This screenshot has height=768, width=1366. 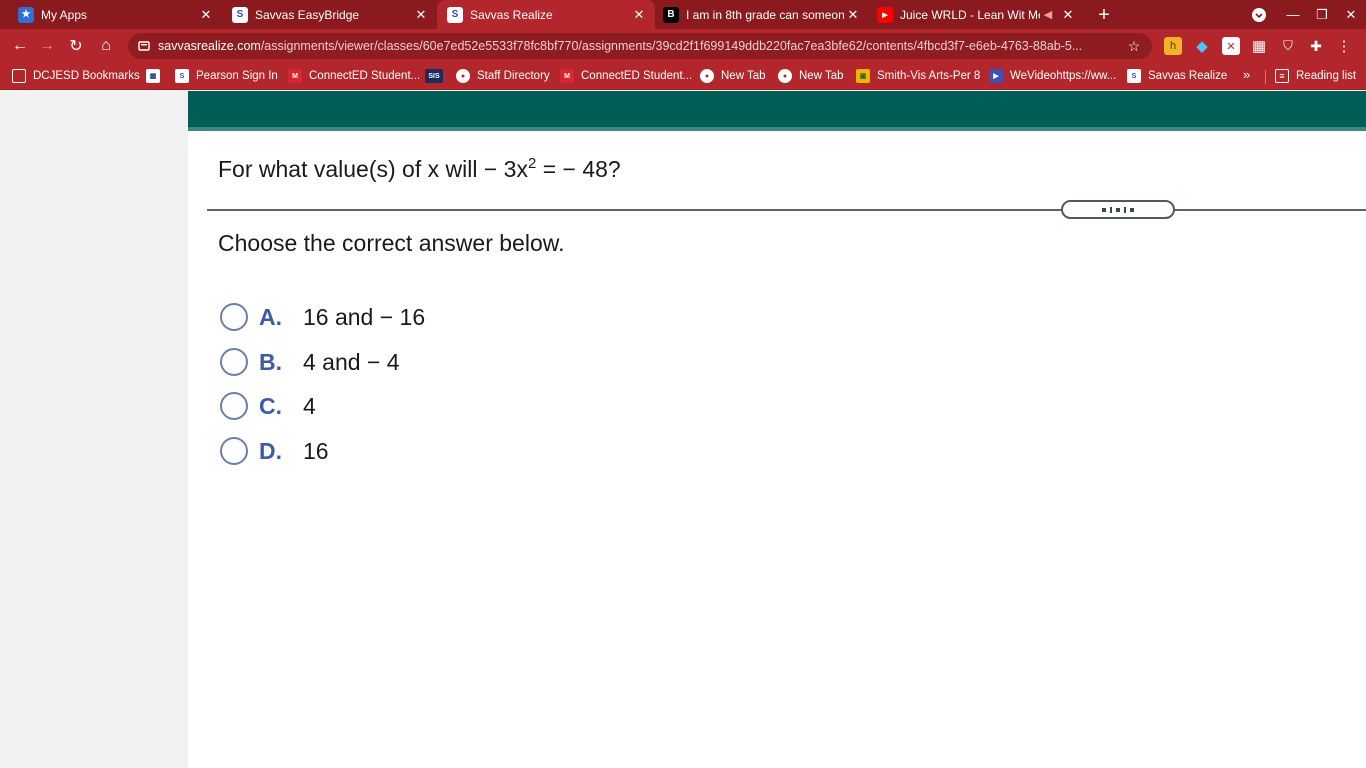 What do you see at coordinates (863, 76) in the screenshot?
I see `classroom-icon: ▣` at bounding box center [863, 76].